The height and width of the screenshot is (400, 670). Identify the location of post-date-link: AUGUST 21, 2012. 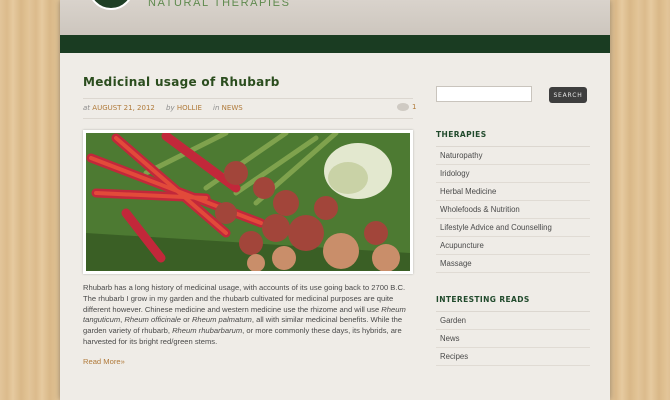
(123, 108).